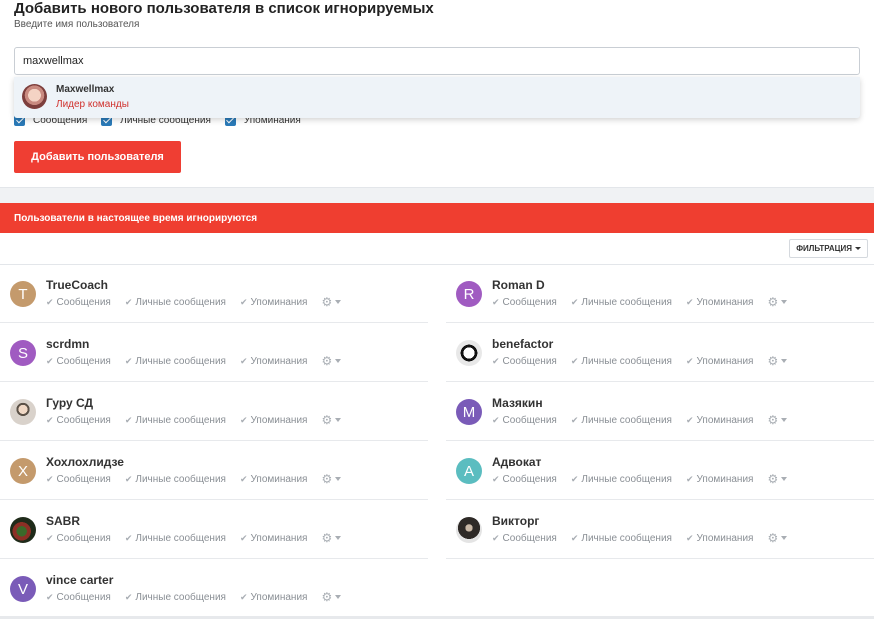 Image resolution: width=874 pixels, height=619 pixels. Describe the element at coordinates (63, 521) in the screenshot. I see `user-name: SABR` at that location.